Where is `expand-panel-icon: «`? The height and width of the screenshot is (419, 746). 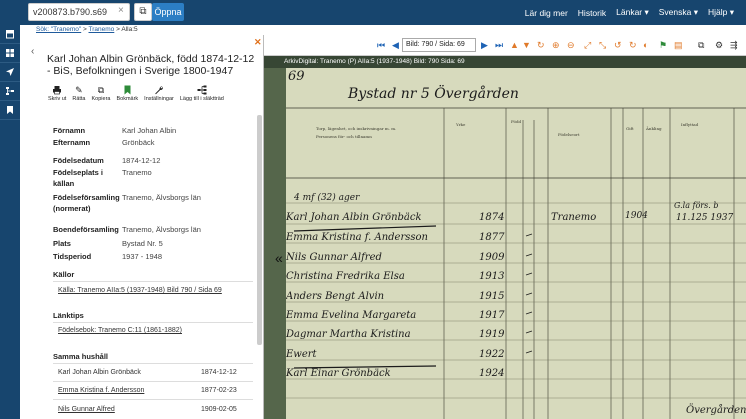
expand-panel-icon: « is located at coordinates (279, 258).